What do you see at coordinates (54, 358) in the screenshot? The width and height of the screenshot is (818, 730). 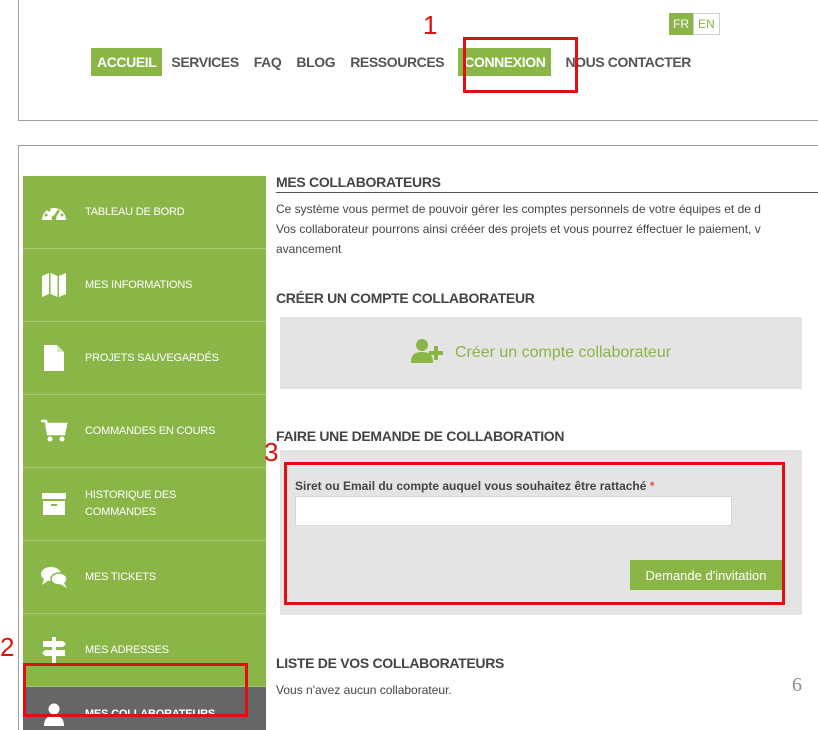 I see `document-icon` at bounding box center [54, 358].